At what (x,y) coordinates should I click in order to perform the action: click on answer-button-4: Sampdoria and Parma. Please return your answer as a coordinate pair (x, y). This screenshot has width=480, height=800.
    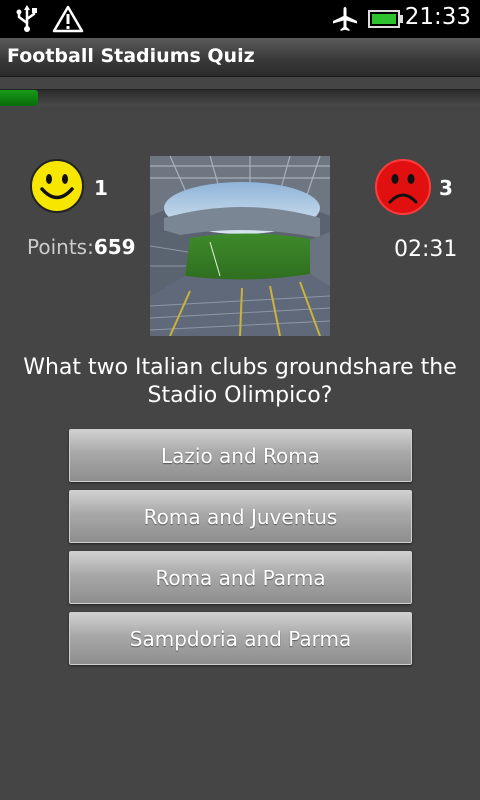
    Looking at the image, I should click on (240, 638).